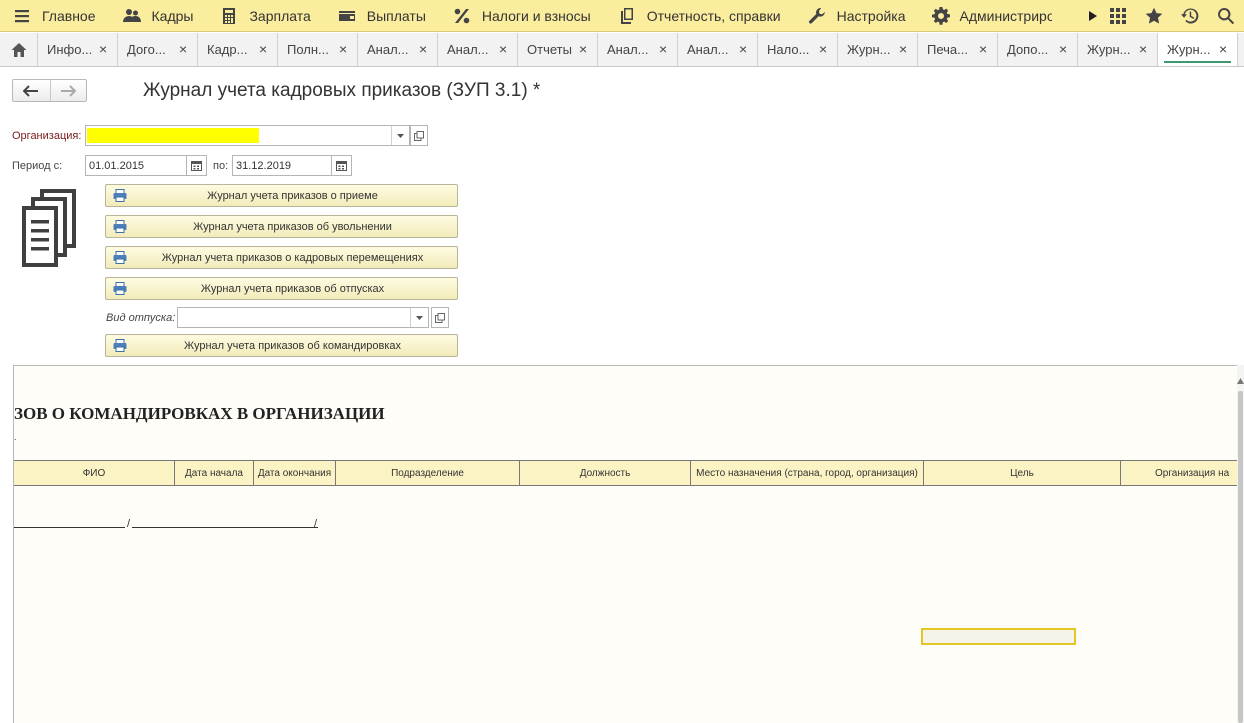  What do you see at coordinates (295, 473) in the screenshot?
I see `column-header: Дата окончания` at bounding box center [295, 473].